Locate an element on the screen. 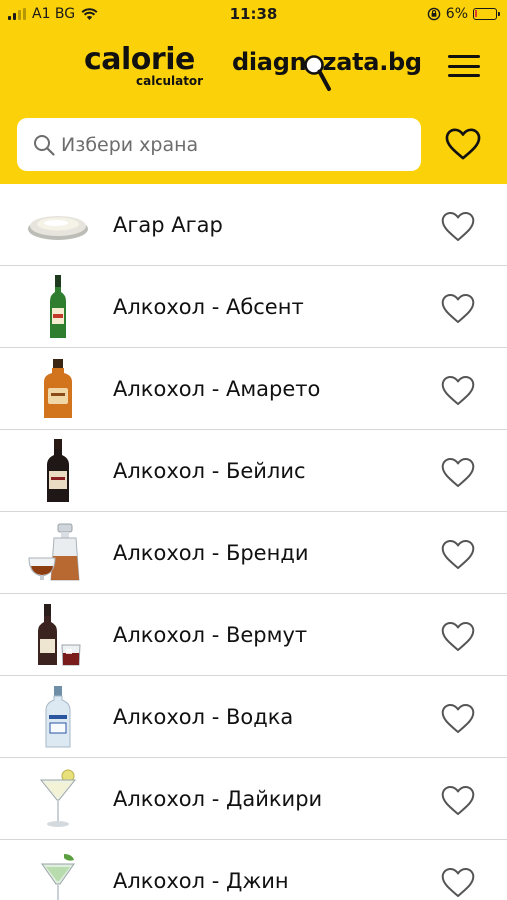 The image size is (507, 900). search-icon is located at coordinates (44, 145).